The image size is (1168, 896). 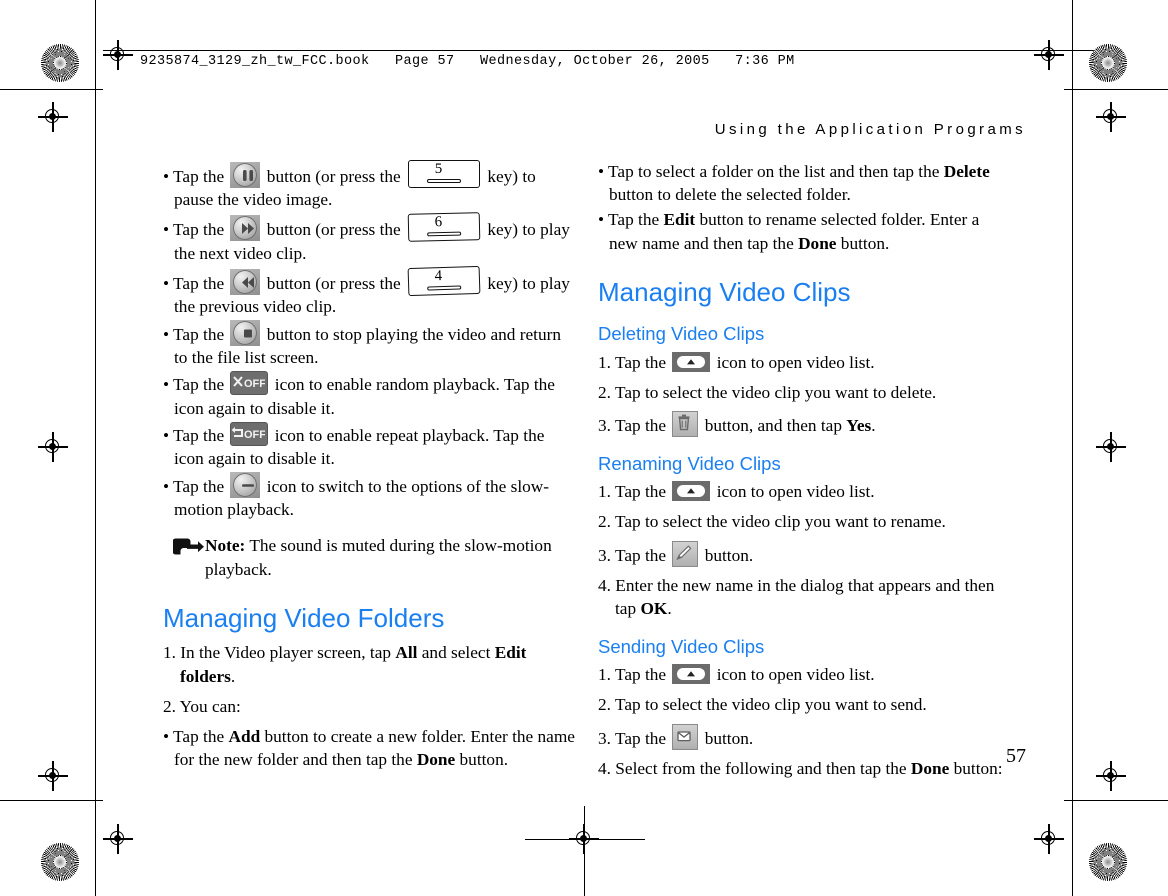 I want to click on keycap-5-digit: 5, so click(x=438, y=169).